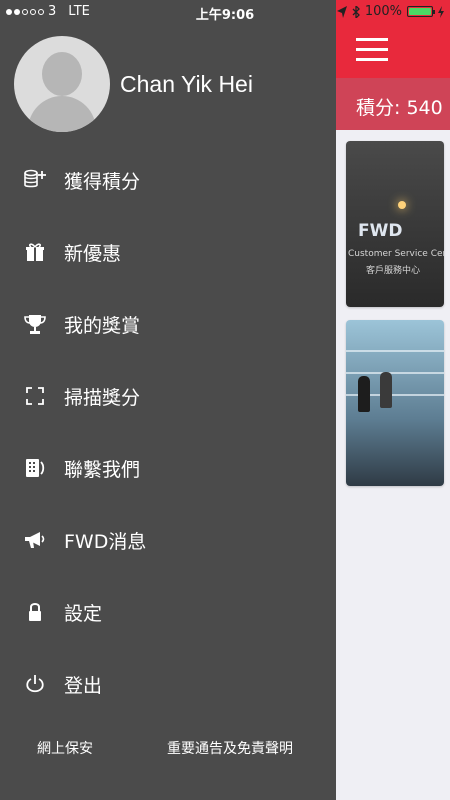 The width and height of the screenshot is (450, 800). I want to click on menu-label: 獲得積分, so click(102, 181).